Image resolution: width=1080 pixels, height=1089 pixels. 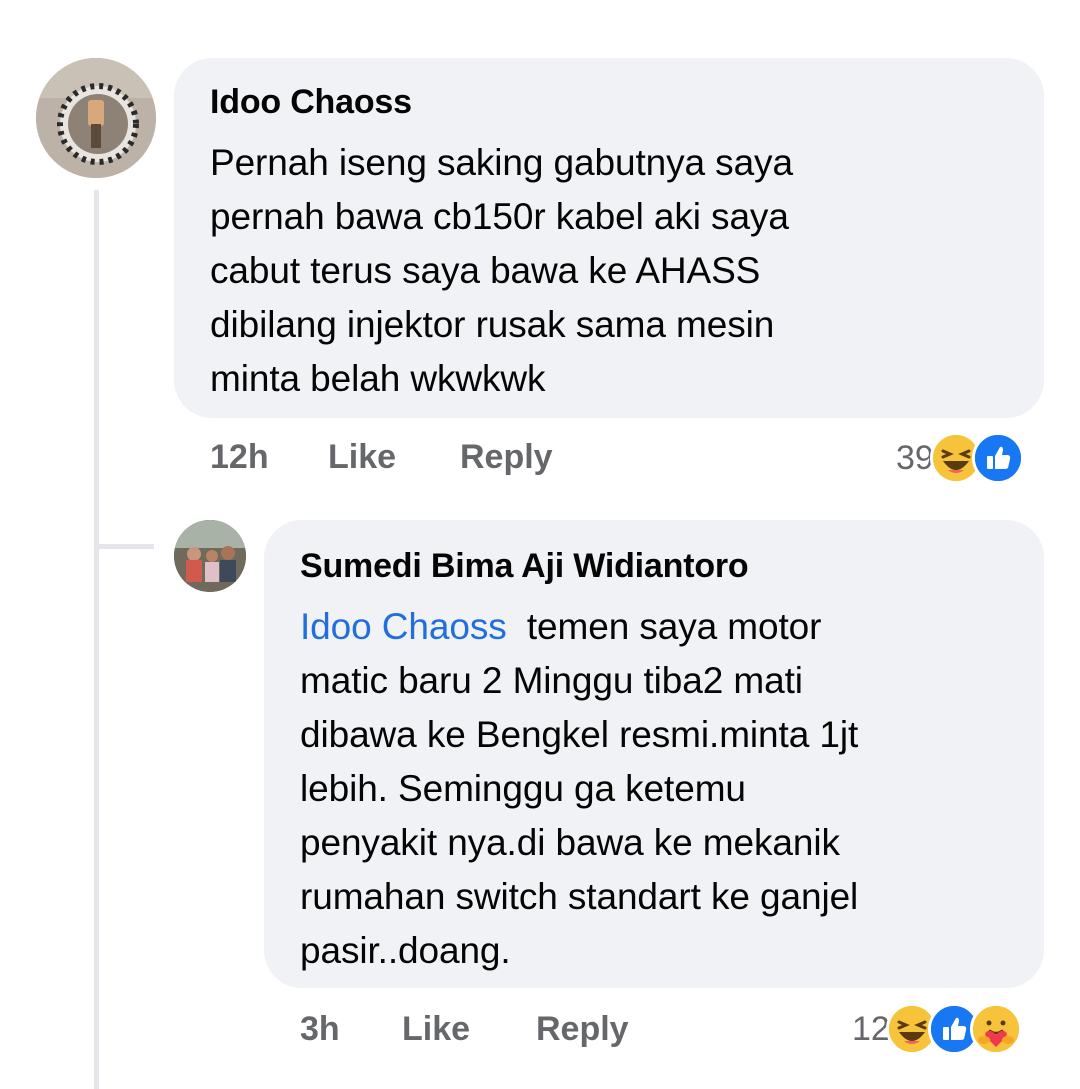 What do you see at coordinates (499, 216) in the screenshot?
I see `comment-line: pernah bawa cb150r kabel aki saya` at bounding box center [499, 216].